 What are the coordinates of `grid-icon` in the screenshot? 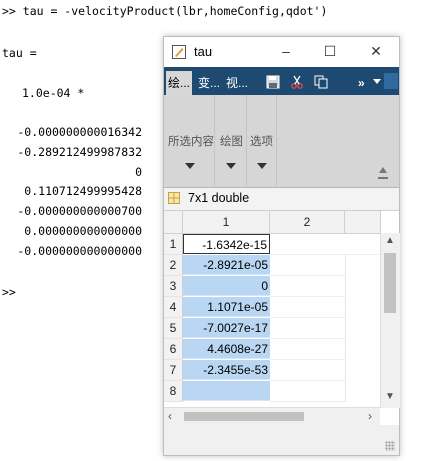 It's located at (174, 198).